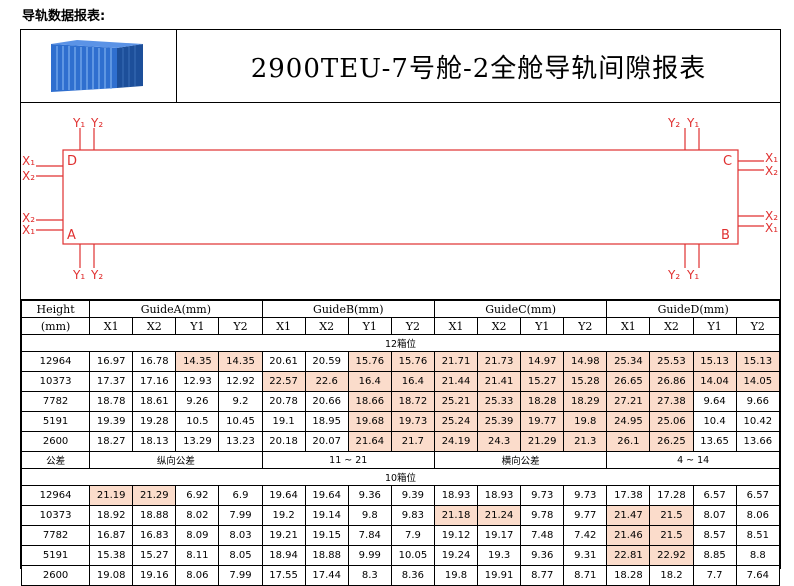  Describe the element at coordinates (369, 535) in the screenshot. I see `value-cell: 7.84` at that location.